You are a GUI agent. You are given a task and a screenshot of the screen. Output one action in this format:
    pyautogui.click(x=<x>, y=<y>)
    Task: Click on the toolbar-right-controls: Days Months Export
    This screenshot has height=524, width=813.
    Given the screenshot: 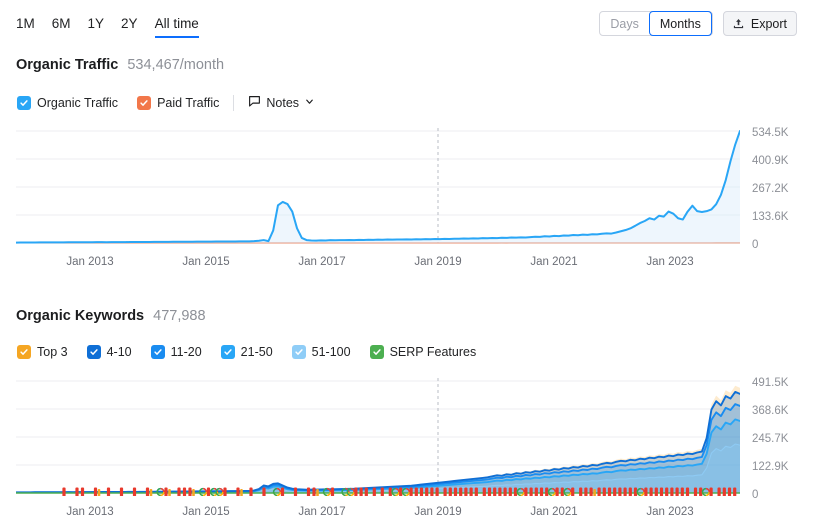 What is the action you would take?
    pyautogui.click(x=698, y=23)
    